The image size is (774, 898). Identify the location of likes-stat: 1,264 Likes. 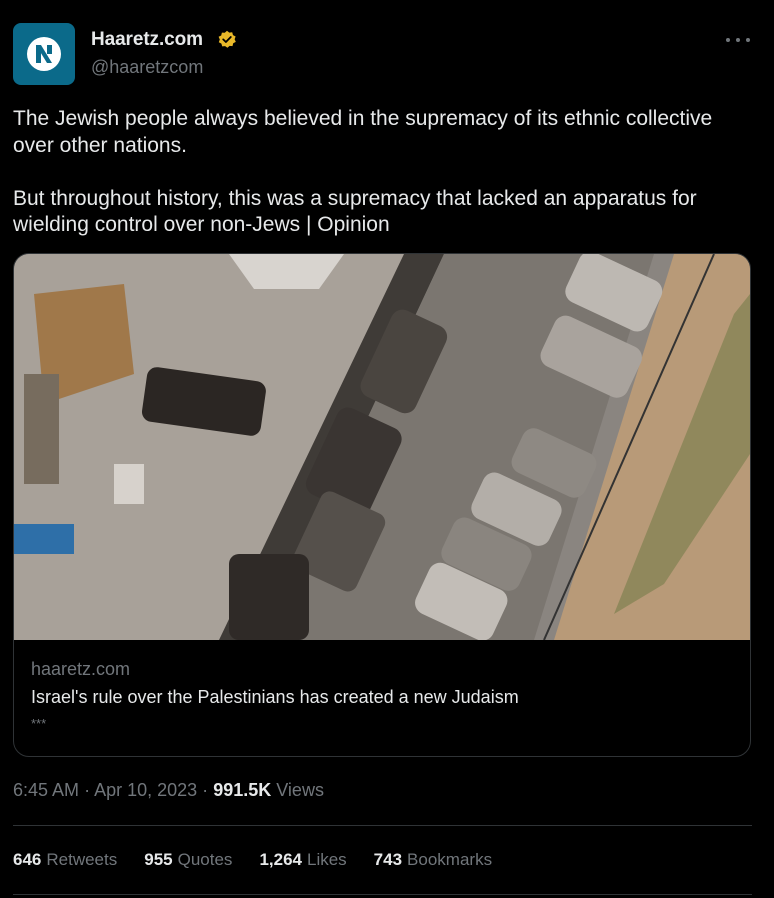
(302, 861).